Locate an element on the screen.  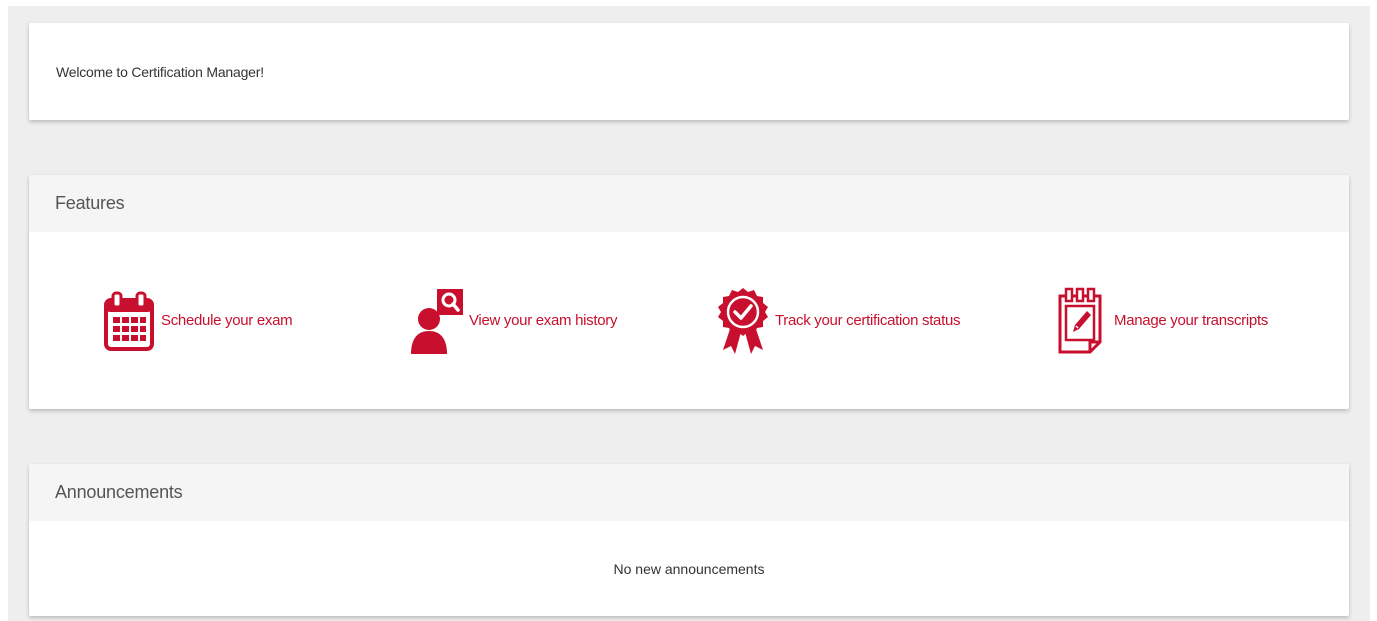
schedule-exam-link: Schedule your exam is located at coordinates (197, 321).